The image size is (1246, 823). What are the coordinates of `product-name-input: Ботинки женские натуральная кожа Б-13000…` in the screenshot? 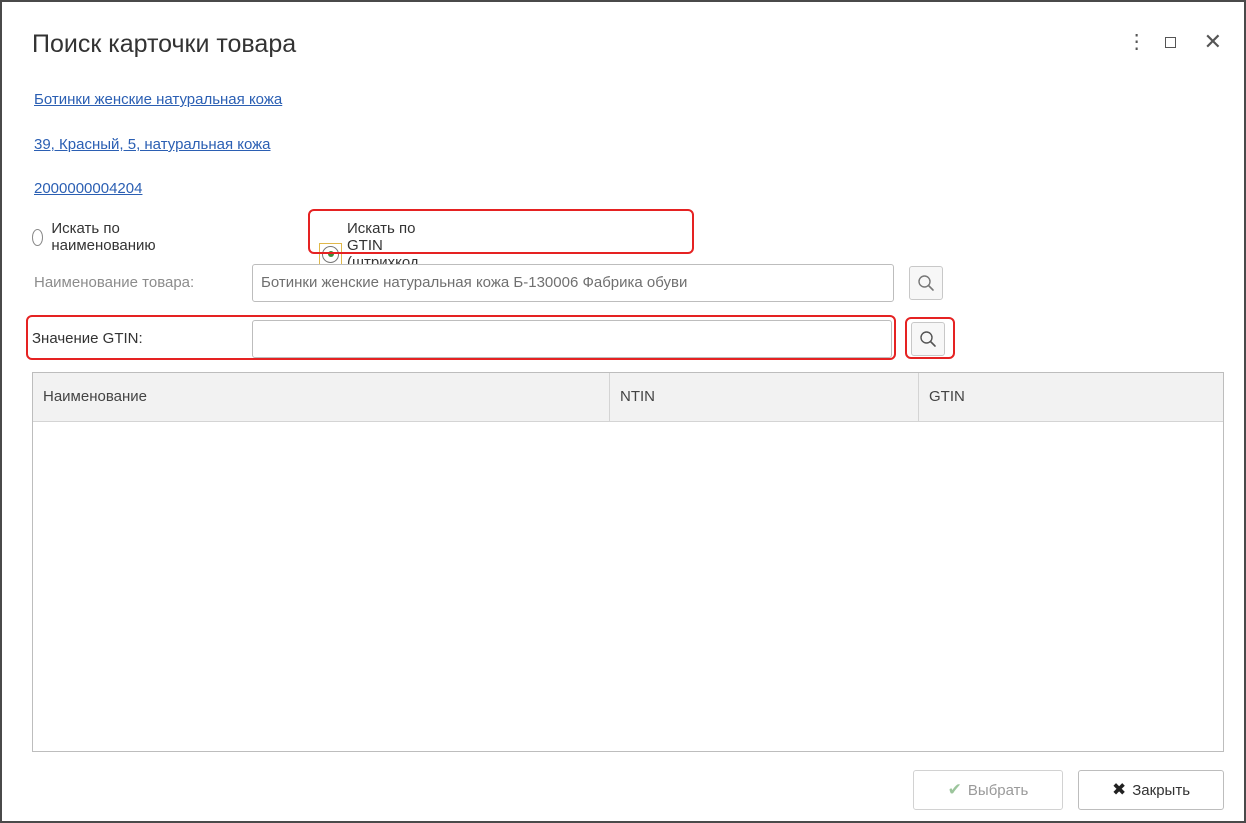 It's located at (573, 283).